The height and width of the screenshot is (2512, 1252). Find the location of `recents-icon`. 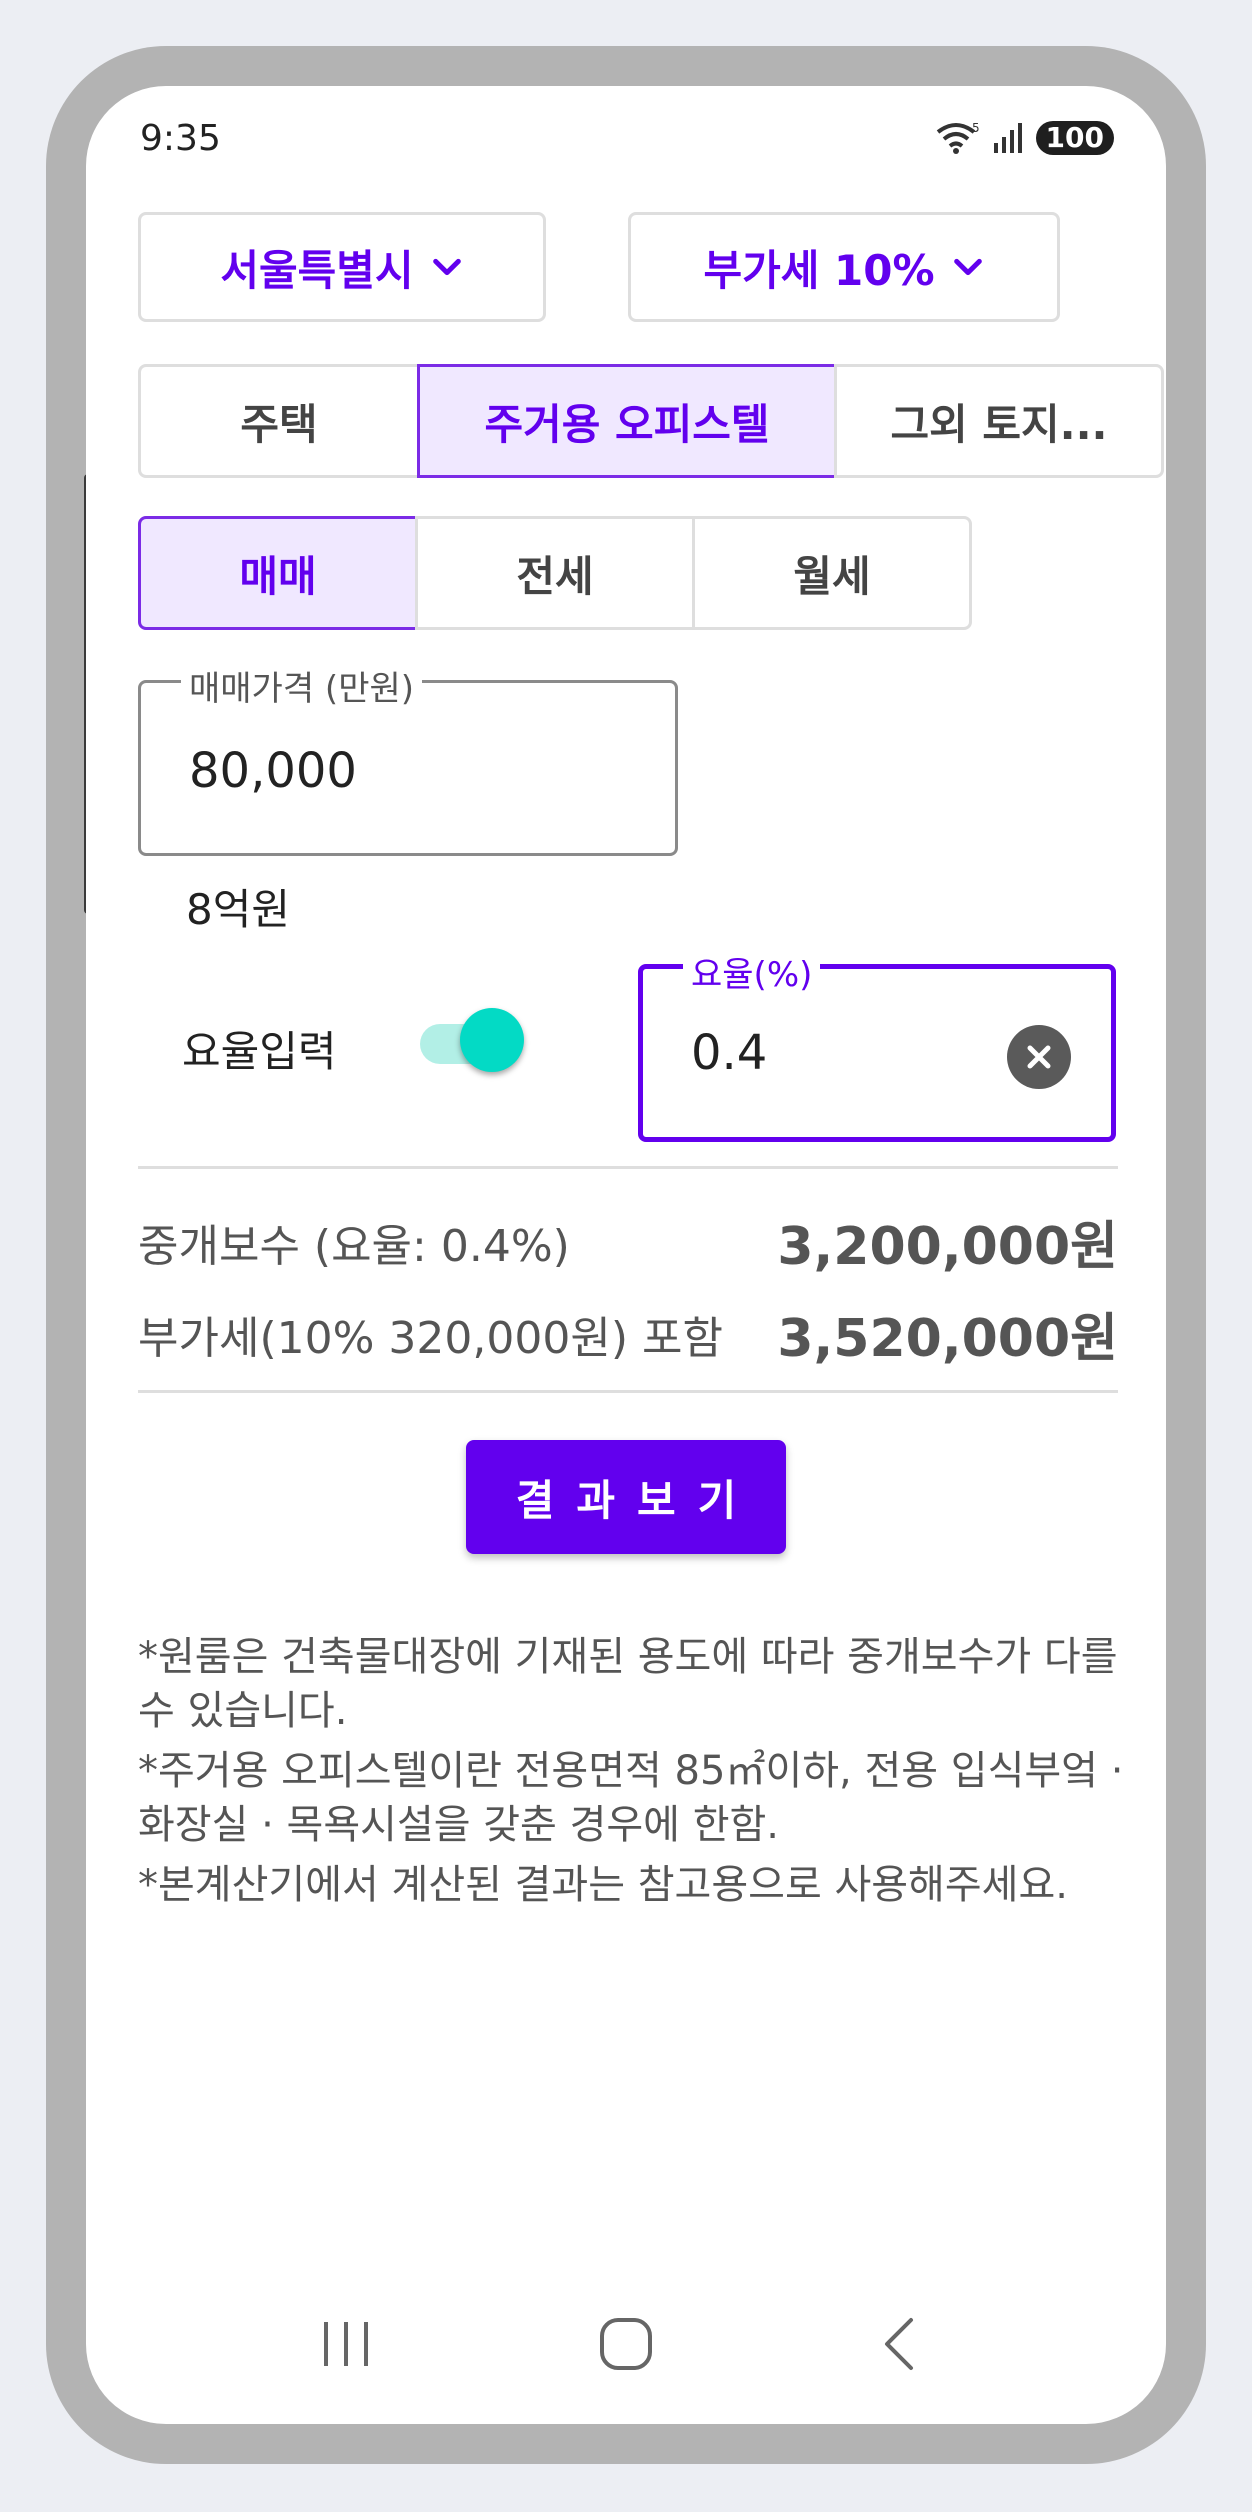

recents-icon is located at coordinates (346, 2344).